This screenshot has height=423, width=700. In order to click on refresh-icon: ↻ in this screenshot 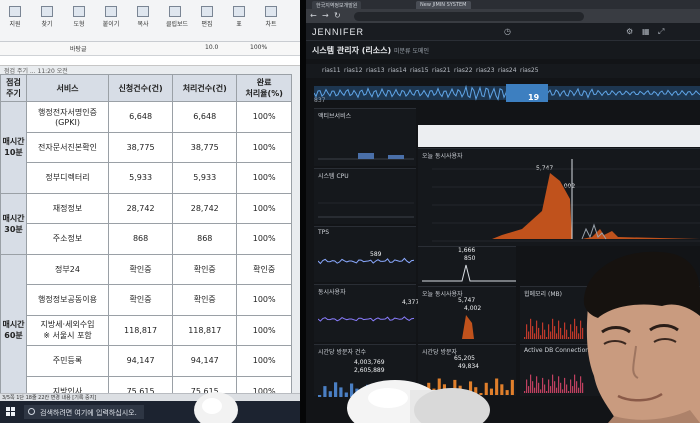, I will do `click(337, 15)`.